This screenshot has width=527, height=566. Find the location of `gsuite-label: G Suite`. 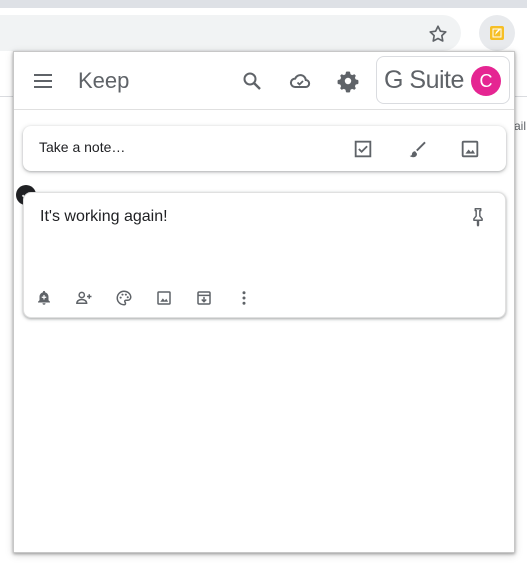

gsuite-label: G Suite is located at coordinates (424, 80).